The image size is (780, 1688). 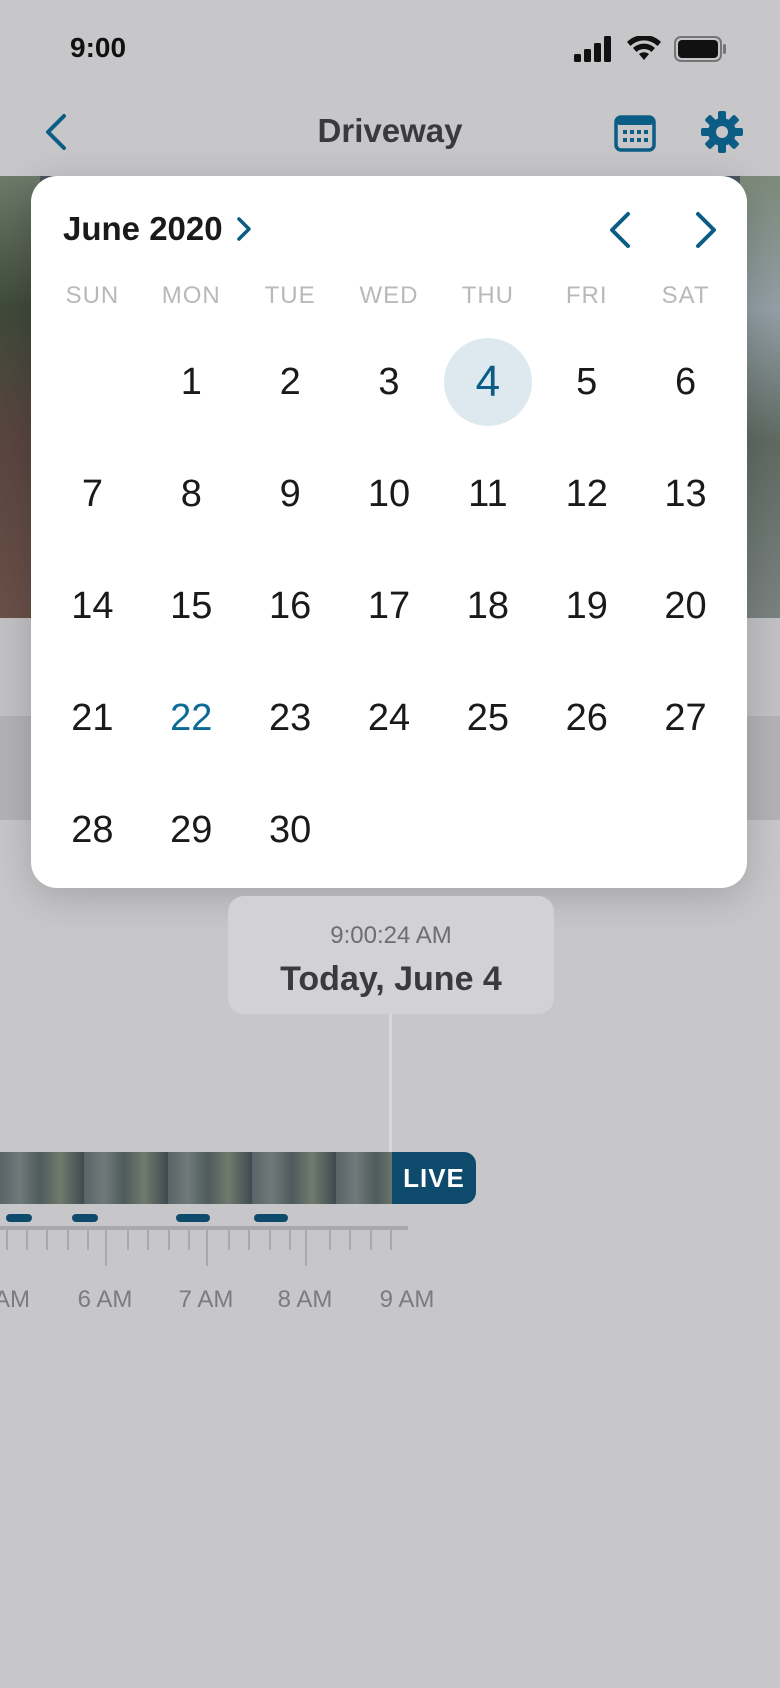 I want to click on calendar-day: 2, so click(x=290, y=382).